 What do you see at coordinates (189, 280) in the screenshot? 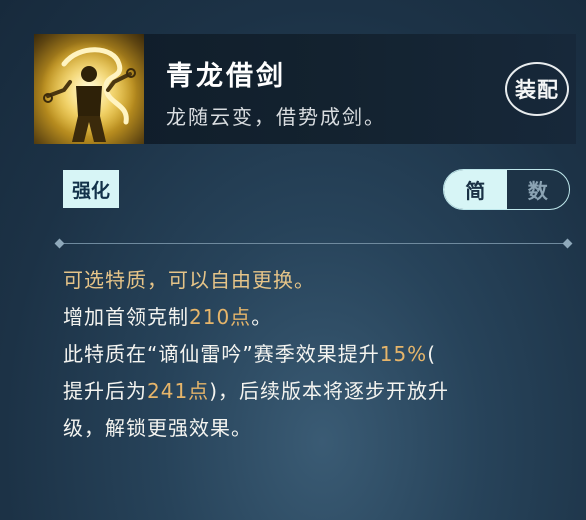
I see `description-line-1: 可选特质，可以自由更换。` at bounding box center [189, 280].